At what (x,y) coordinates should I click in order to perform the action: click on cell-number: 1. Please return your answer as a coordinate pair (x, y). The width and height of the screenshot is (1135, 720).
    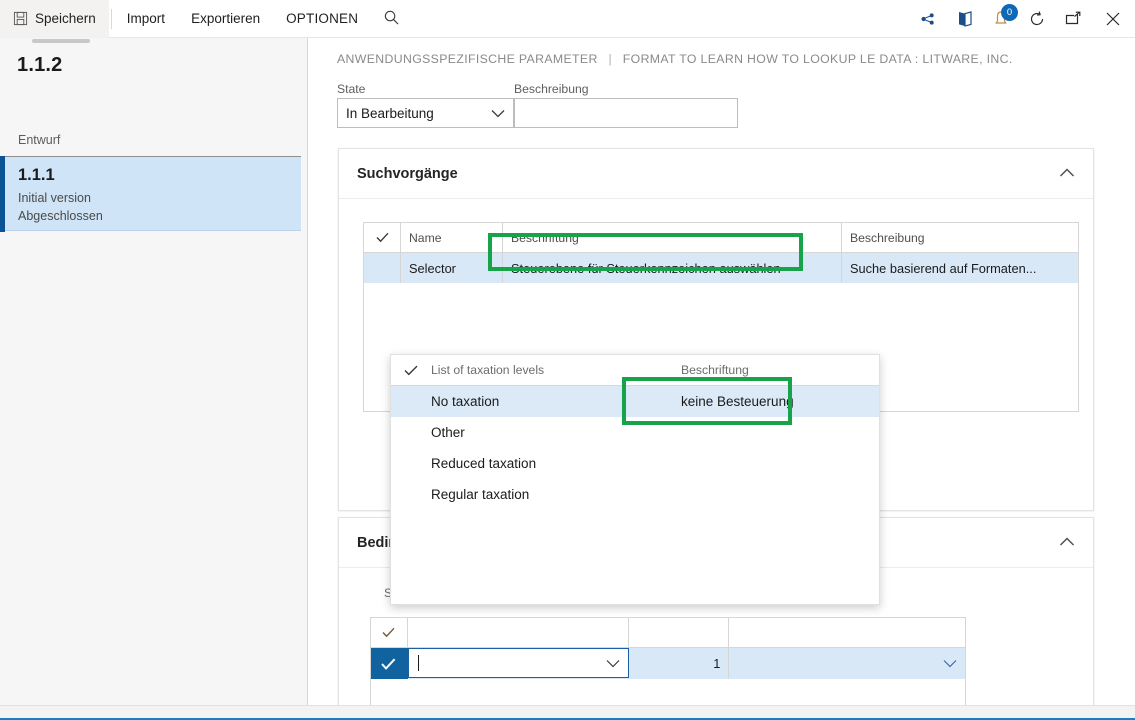
    Looking at the image, I should click on (679, 663).